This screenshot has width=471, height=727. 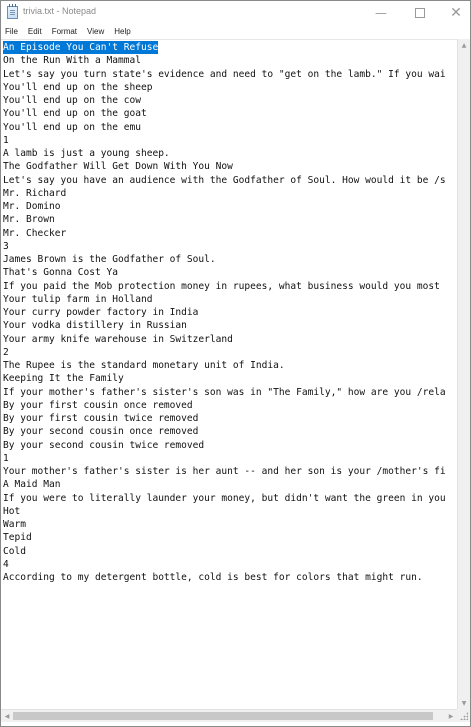 I want to click on text-line: Your tulip farm in Holland, so click(x=77, y=299).